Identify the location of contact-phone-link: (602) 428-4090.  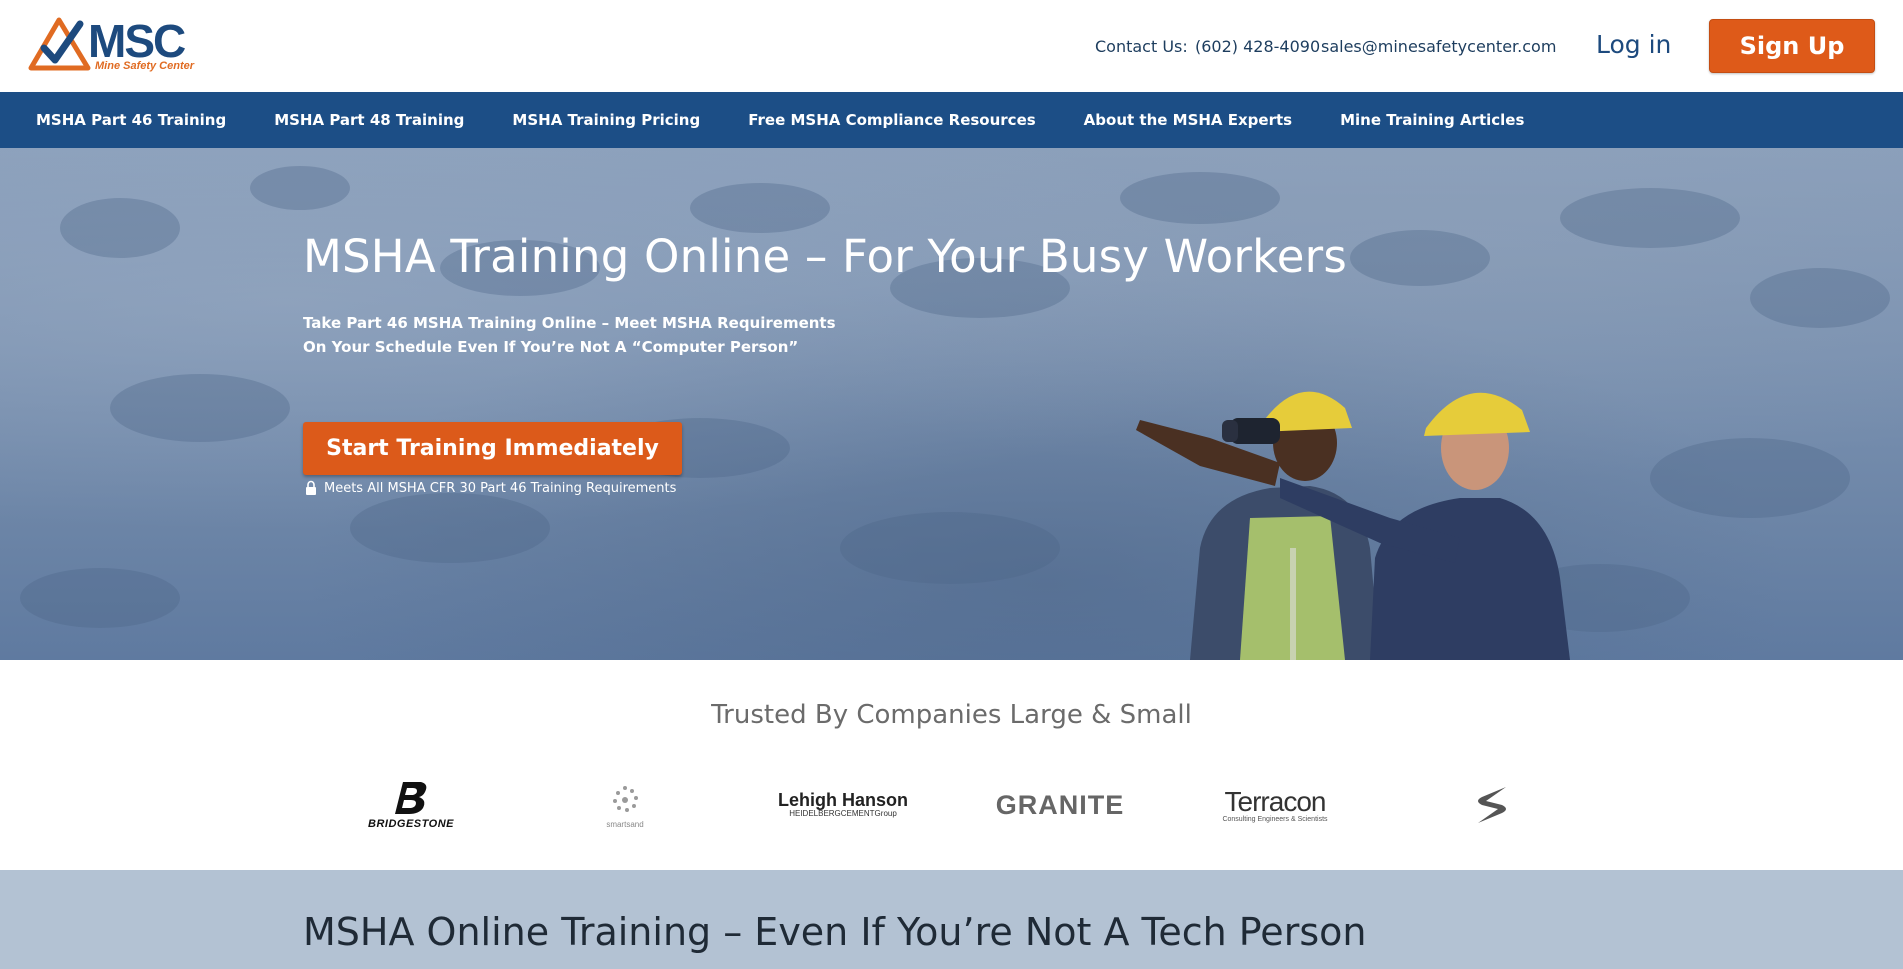
(1257, 46).